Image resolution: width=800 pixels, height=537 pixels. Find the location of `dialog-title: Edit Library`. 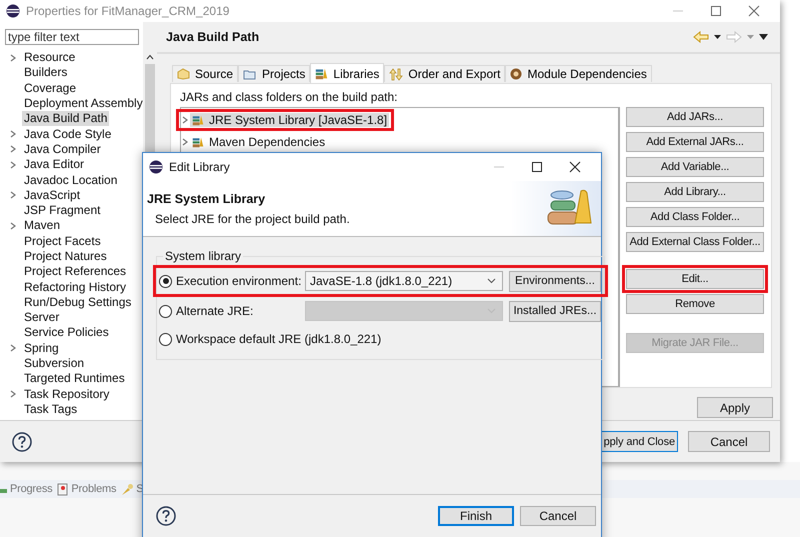

dialog-title: Edit Library is located at coordinates (199, 167).